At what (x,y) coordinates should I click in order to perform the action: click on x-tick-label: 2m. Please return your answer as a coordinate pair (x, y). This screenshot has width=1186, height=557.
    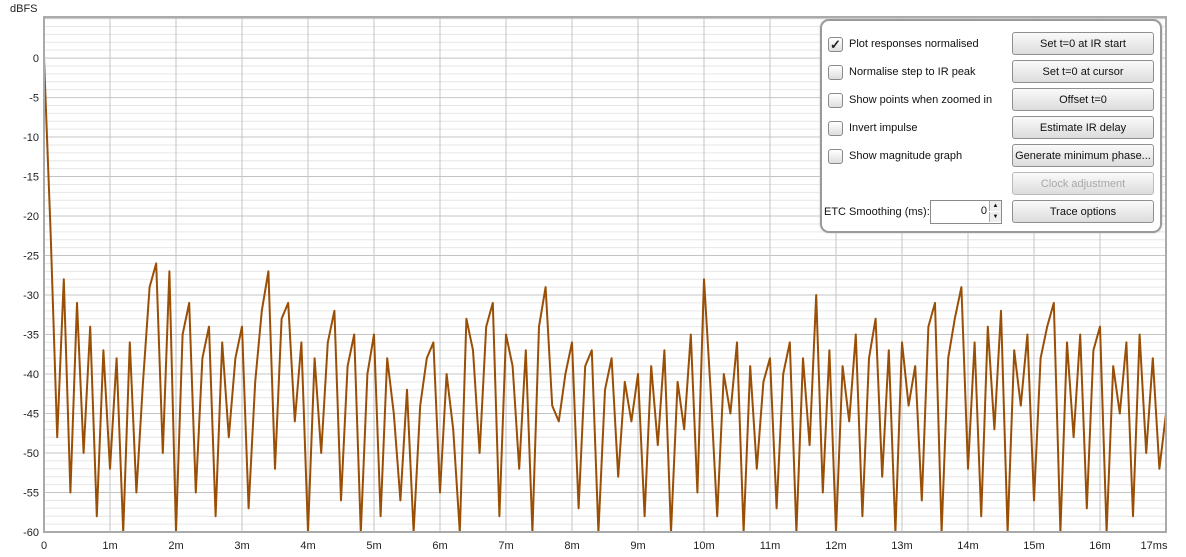
    Looking at the image, I should click on (175, 546).